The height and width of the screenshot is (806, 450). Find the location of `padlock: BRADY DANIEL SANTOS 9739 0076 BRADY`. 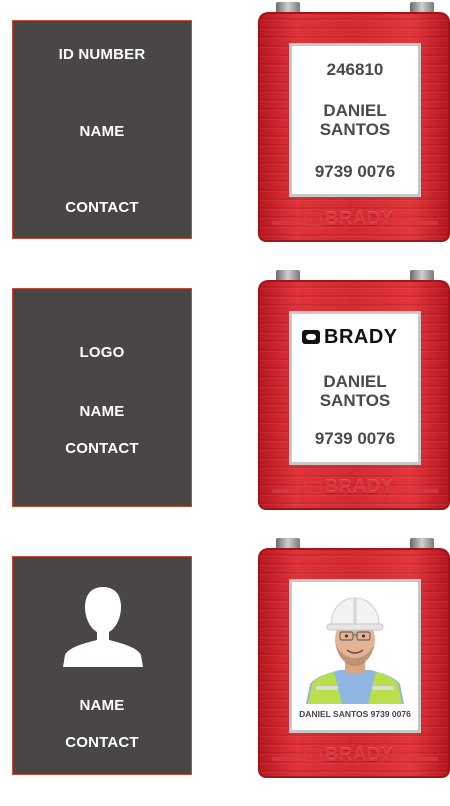

padlock: BRADY DANIEL SANTOS 9739 0076 BRADY is located at coordinates (354, 390).